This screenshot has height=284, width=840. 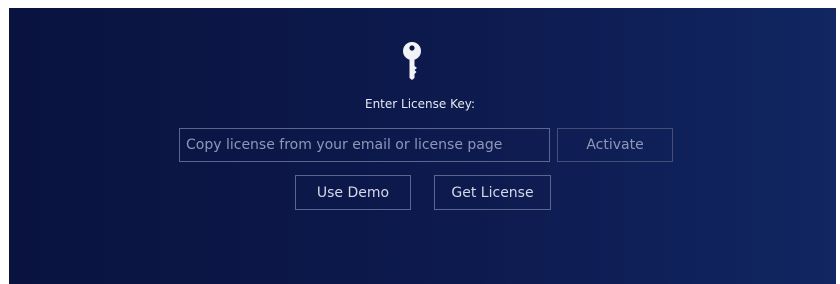 What do you see at coordinates (615, 145) in the screenshot?
I see `activate-button: Activate` at bounding box center [615, 145].